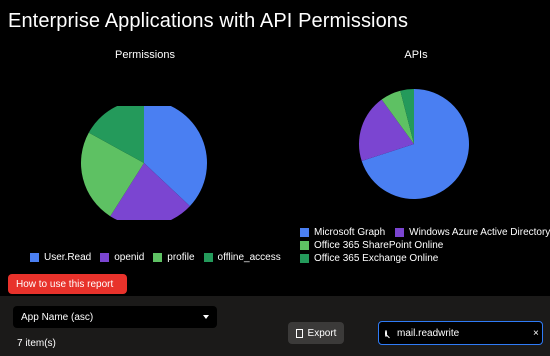  What do you see at coordinates (350, 232) in the screenshot?
I see `legend-label: Microsoft Graph` at bounding box center [350, 232].